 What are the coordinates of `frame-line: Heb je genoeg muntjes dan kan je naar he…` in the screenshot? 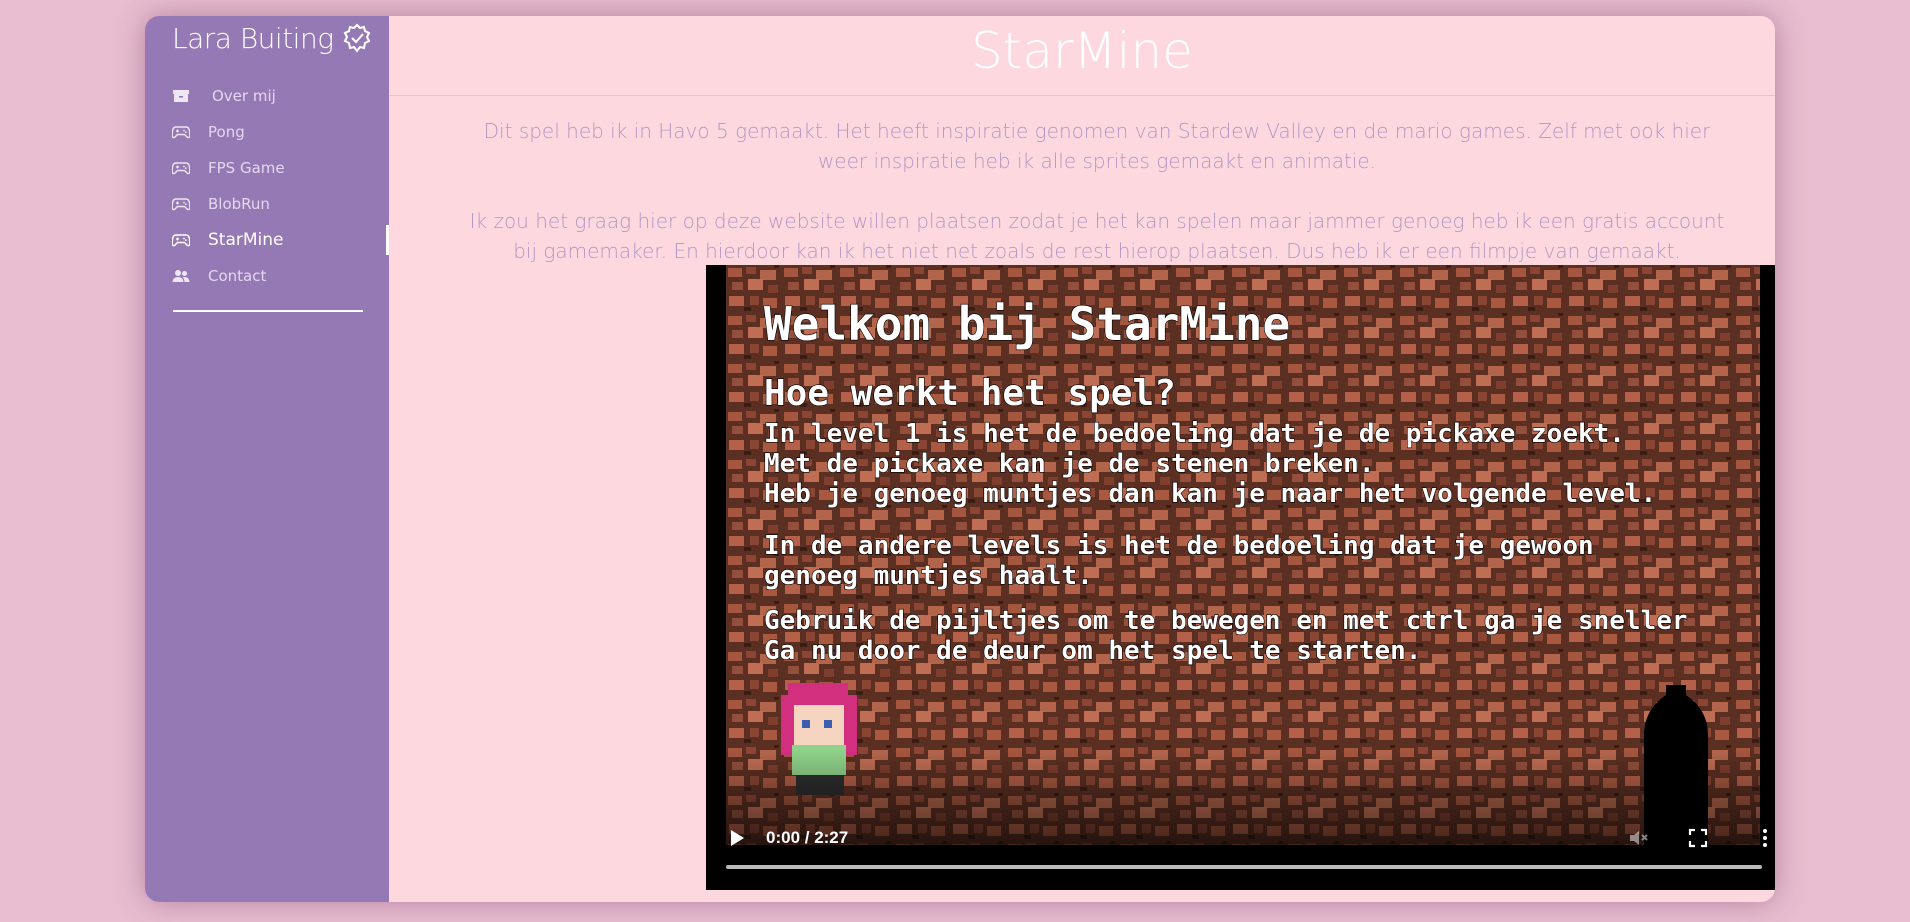 It's located at (1210, 494).